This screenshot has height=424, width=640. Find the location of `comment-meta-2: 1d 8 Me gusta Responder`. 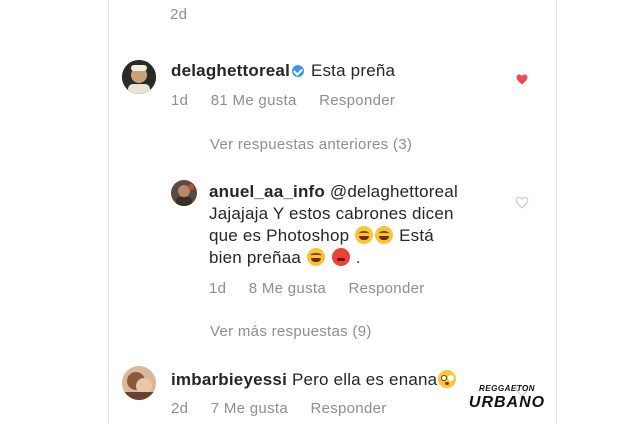

comment-meta-2: 1d 8 Me gusta Responder is located at coordinates (326, 288).